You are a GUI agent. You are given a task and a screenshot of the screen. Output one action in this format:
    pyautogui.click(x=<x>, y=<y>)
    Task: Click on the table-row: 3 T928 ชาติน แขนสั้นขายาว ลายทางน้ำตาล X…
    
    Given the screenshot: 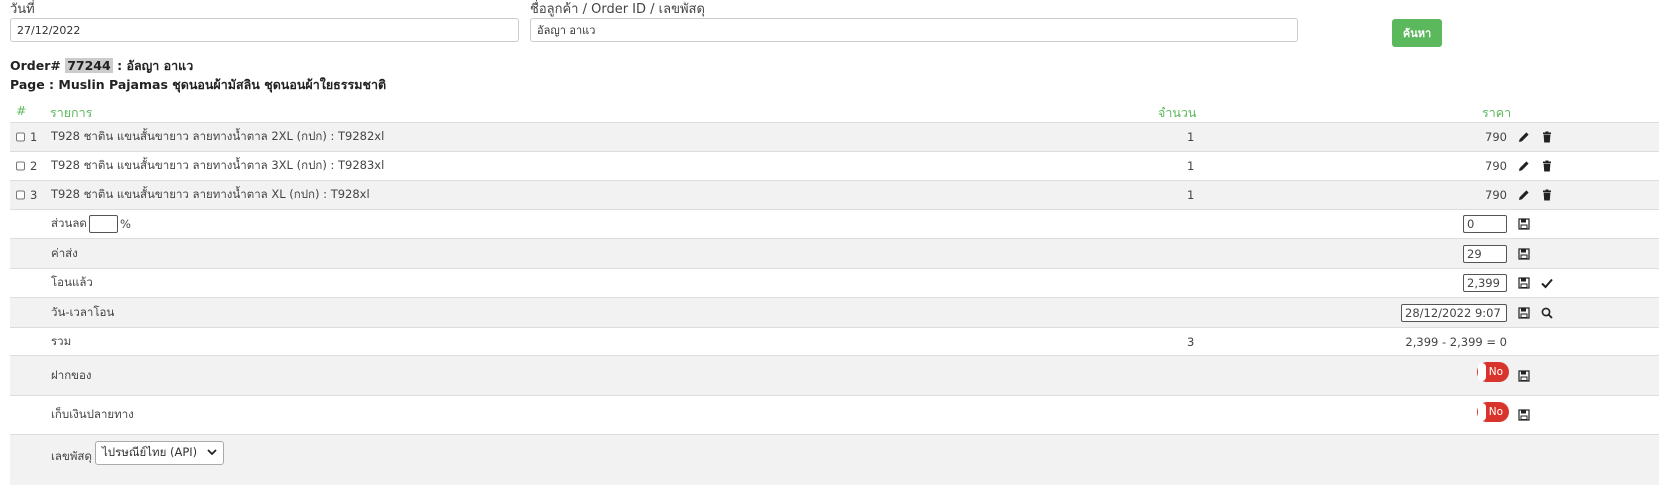 What is the action you would take?
    pyautogui.click(x=834, y=194)
    